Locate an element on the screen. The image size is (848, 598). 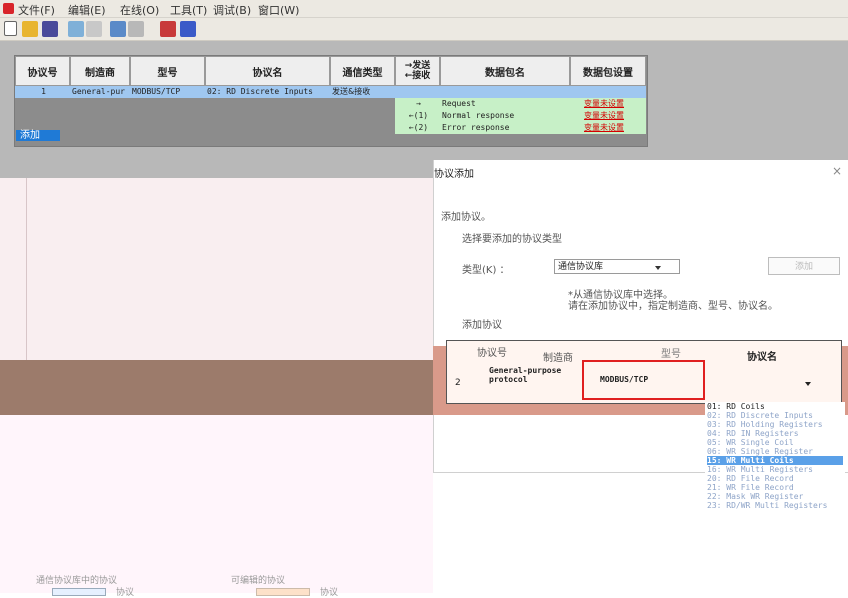
dropdown-item: 22: Mask WR Register is located at coordinates (755, 496).